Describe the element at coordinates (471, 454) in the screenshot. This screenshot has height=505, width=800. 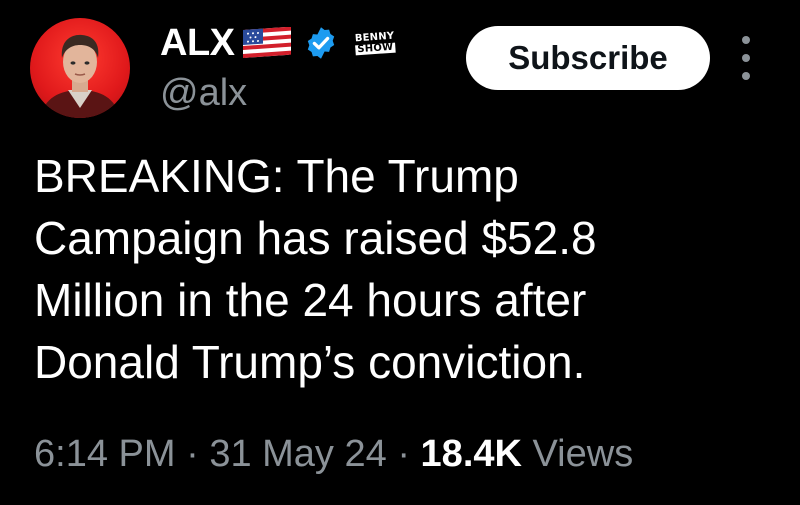
I see `views-count: 18.4K` at that location.